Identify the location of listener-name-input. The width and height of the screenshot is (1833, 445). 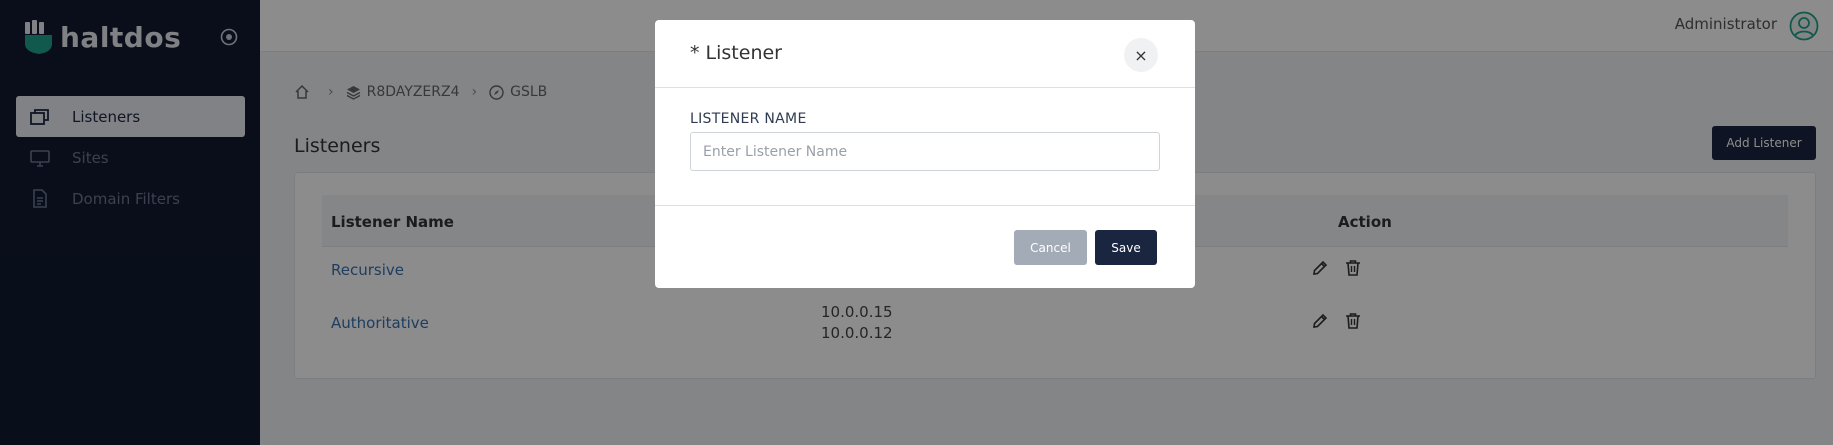
(925, 151).